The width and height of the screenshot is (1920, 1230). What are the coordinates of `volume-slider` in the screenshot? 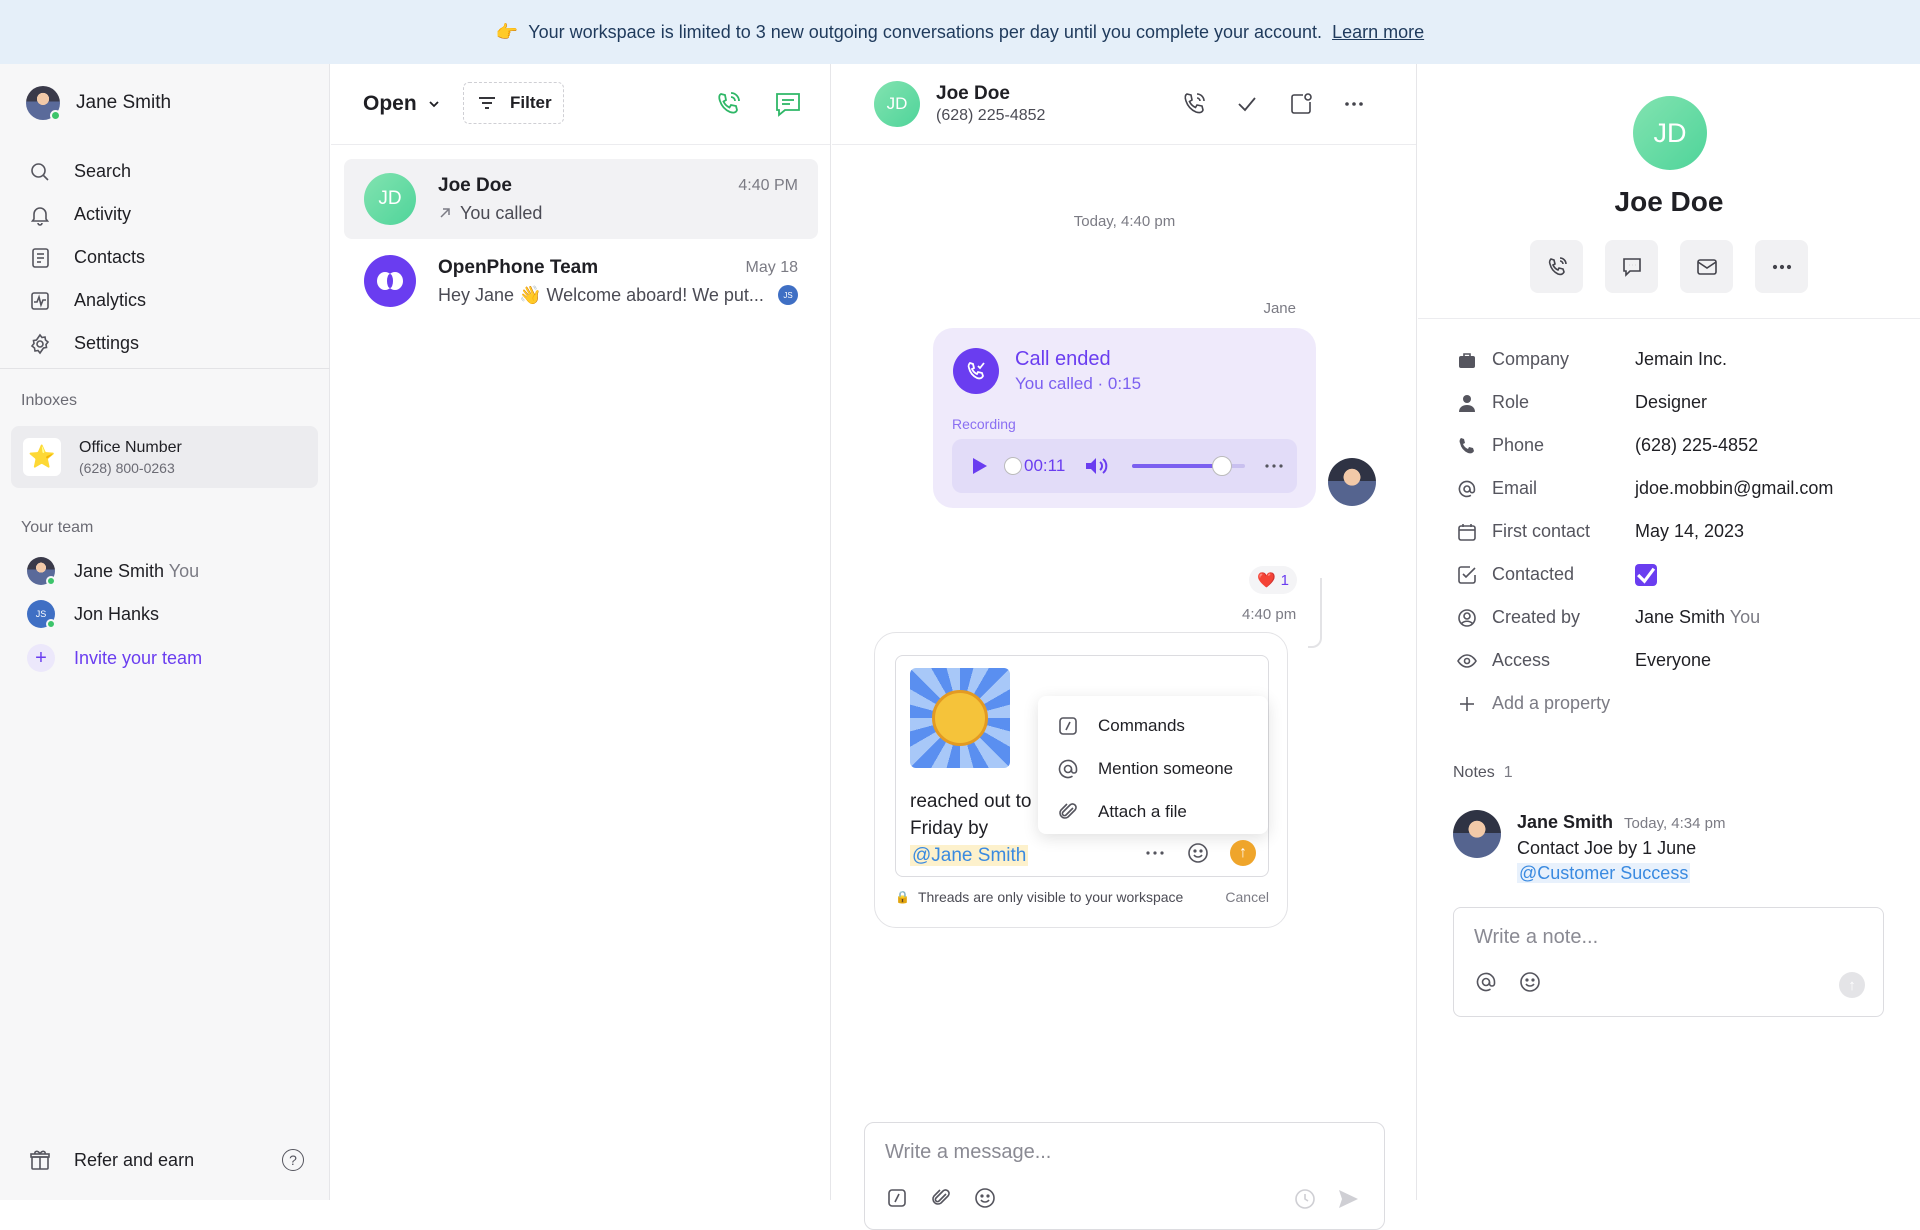 It's located at (1188, 466).